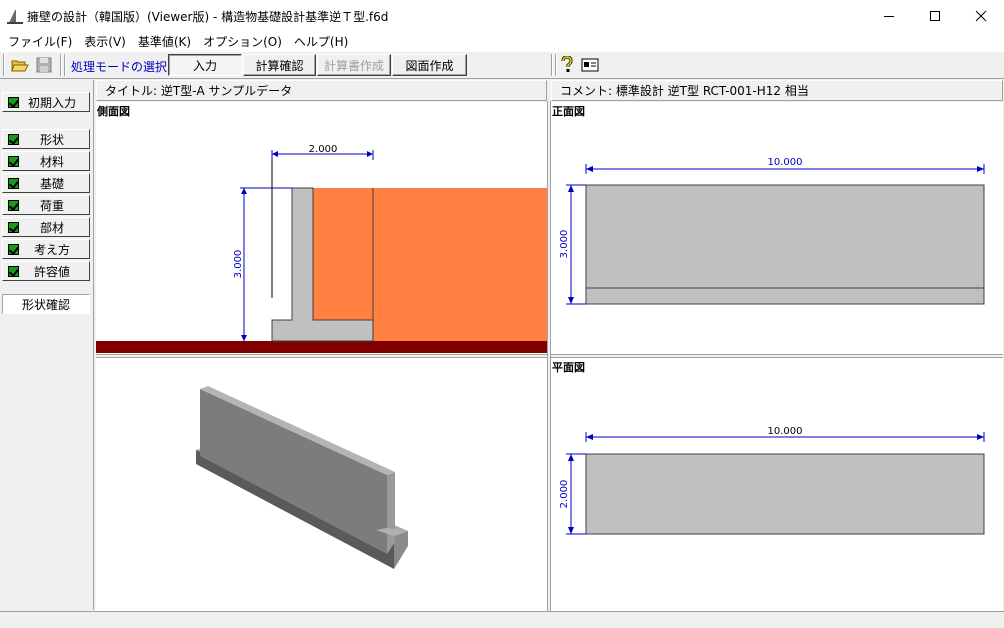 The width and height of the screenshot is (1004, 628). I want to click on data-comment: コメント: 標準設計 逆T型 RCT-001-H12 相当, so click(684, 91).